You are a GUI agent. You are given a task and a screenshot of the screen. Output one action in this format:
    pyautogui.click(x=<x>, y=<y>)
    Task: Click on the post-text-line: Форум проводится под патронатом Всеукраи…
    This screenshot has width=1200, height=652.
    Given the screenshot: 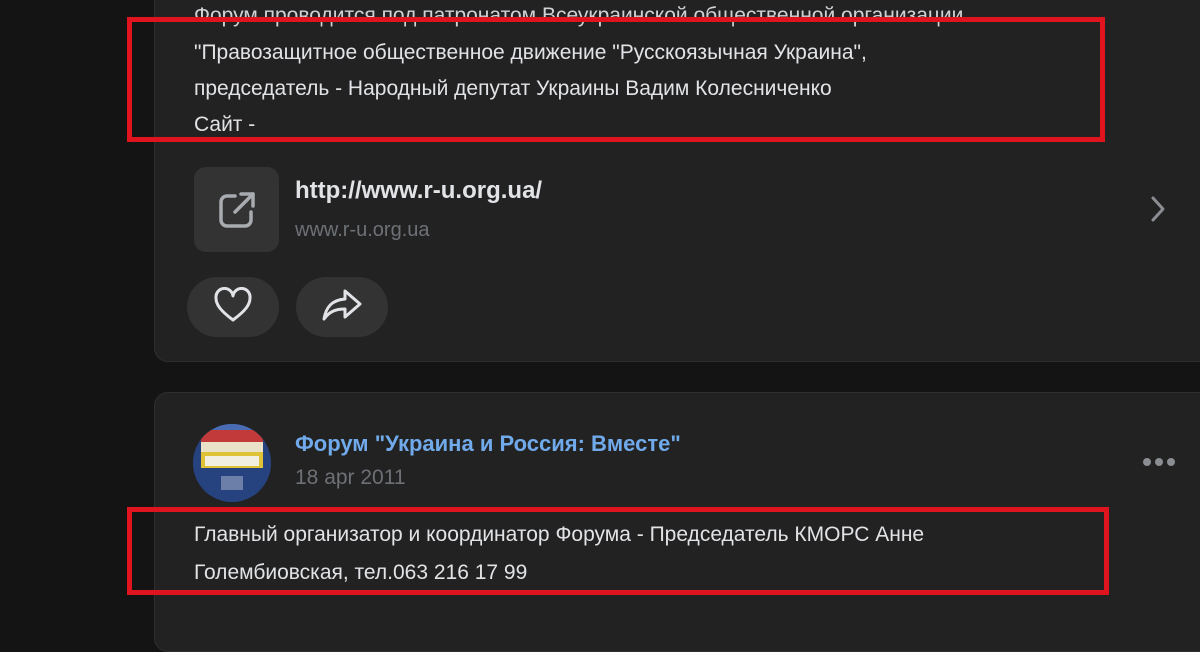 What is the action you would take?
    pyautogui.click(x=579, y=15)
    